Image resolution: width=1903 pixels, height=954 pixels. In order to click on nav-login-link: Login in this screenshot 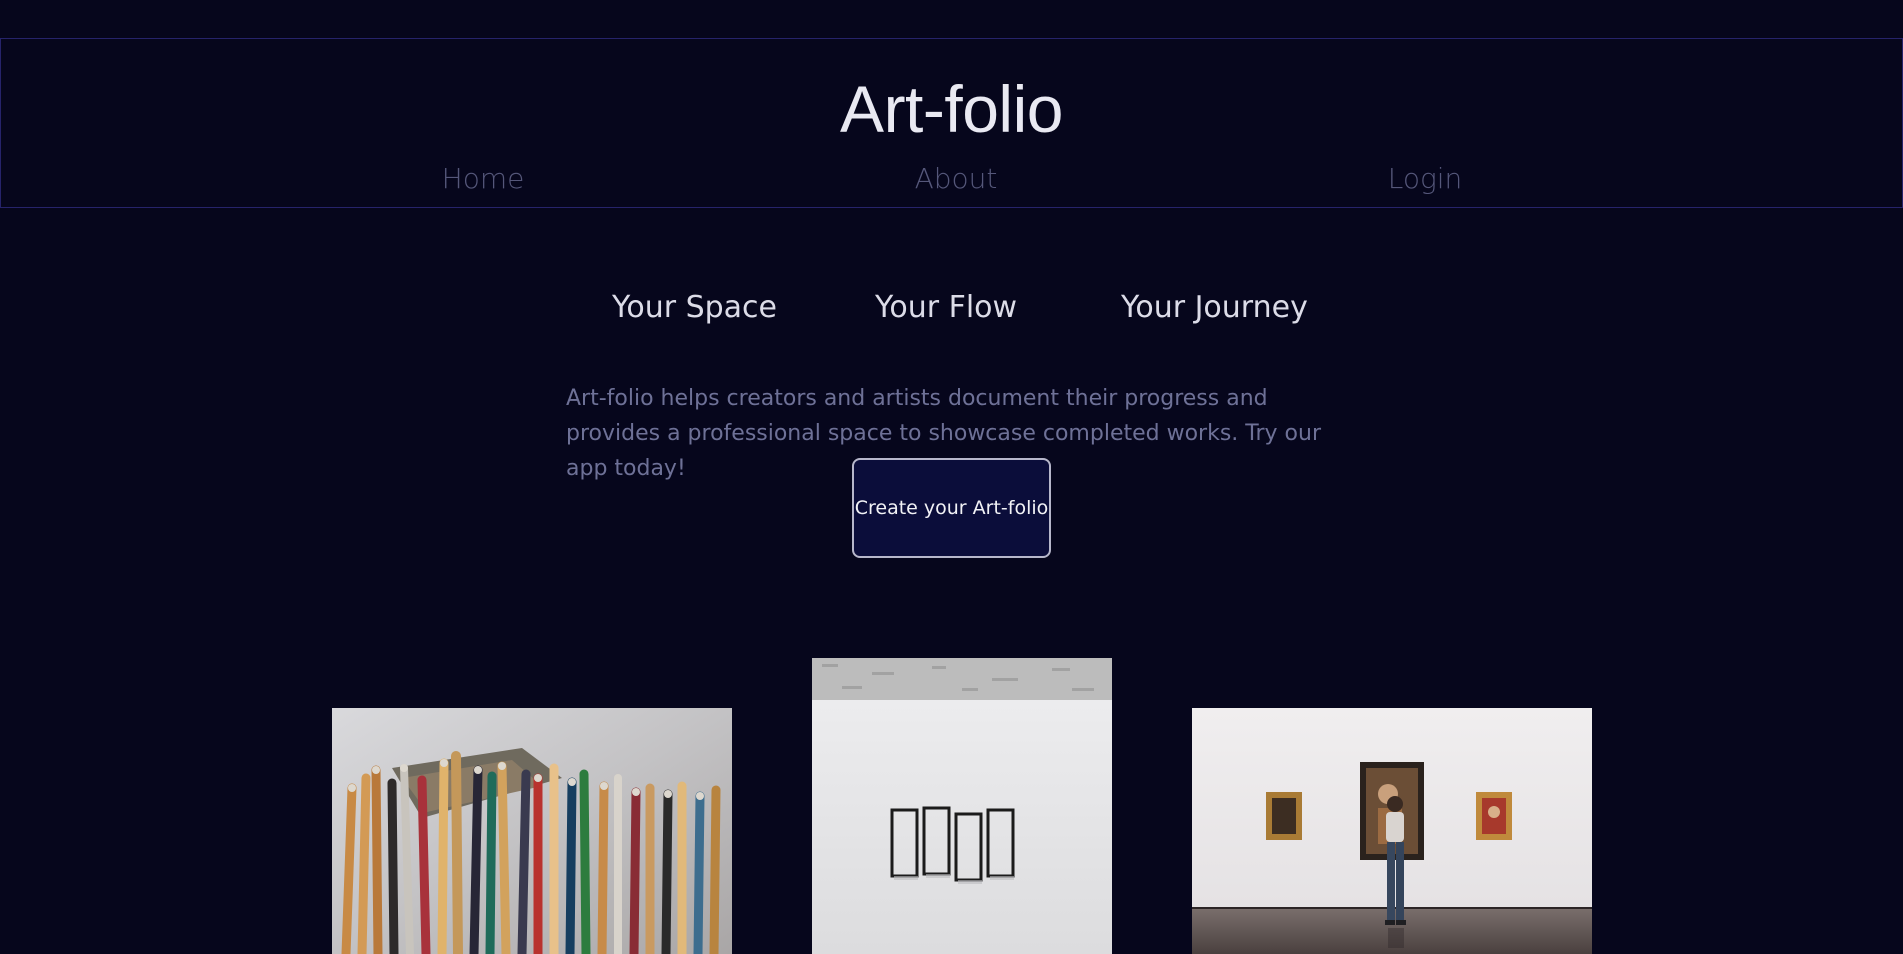, I will do `click(1425, 179)`.